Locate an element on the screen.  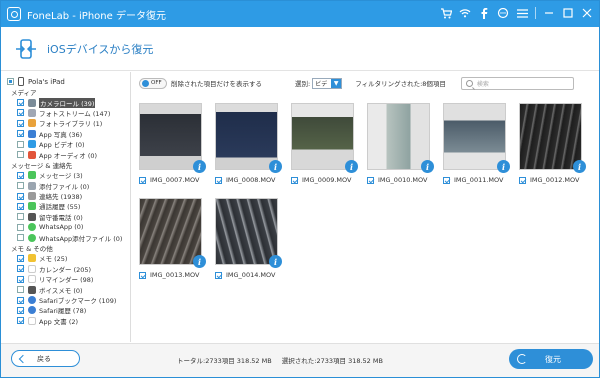
file-tile: i IMG_0011.MOV is located at coordinates (476, 144).